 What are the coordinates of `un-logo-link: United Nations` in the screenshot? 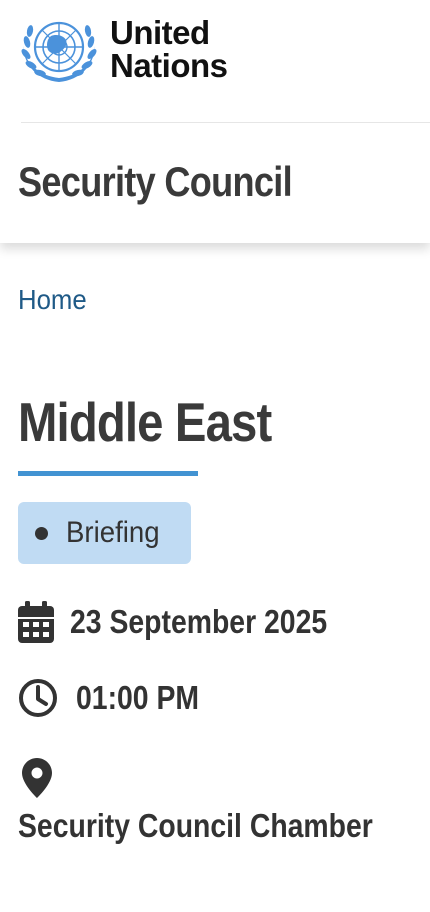 It's located at (123, 49).